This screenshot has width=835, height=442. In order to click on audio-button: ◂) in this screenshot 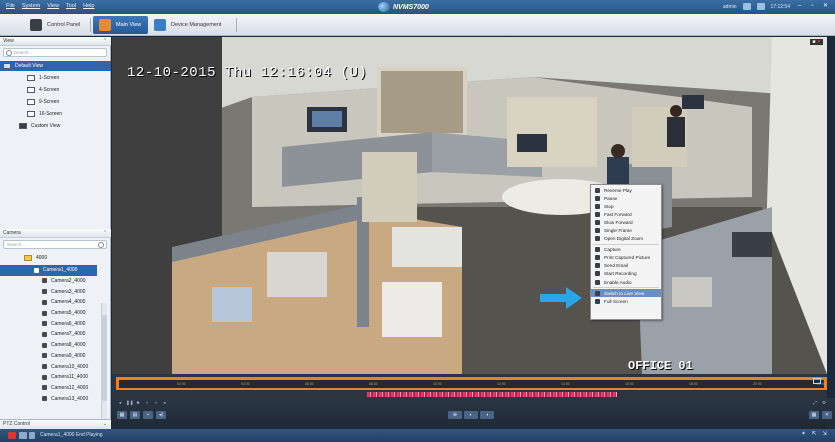, I will do `click(161, 415)`.